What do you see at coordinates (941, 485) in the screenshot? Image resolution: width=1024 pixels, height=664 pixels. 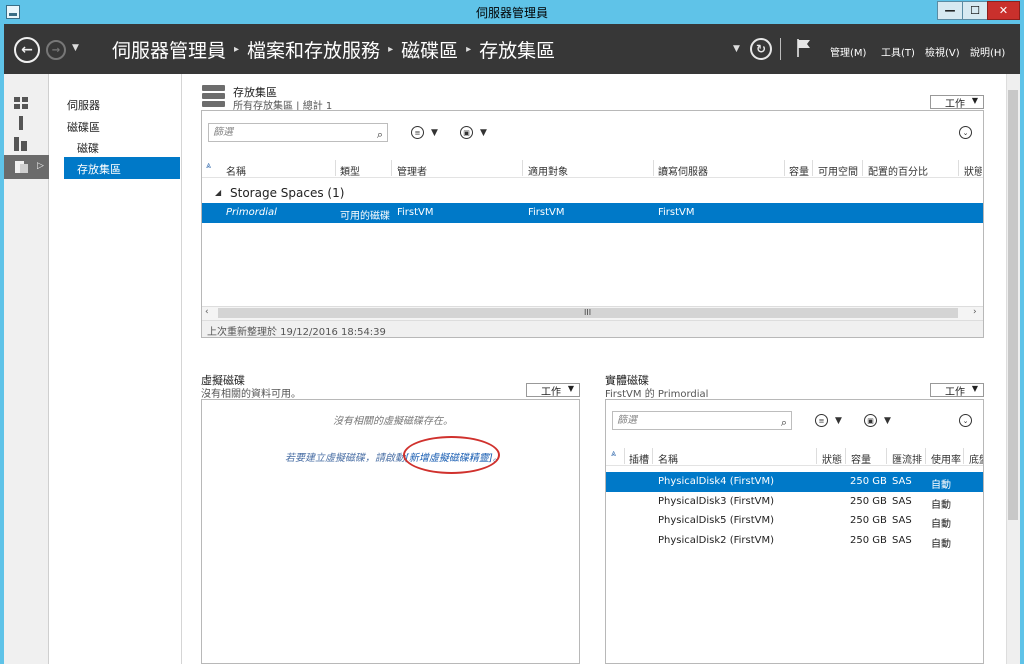 I see `disk-usage: 自動` at bounding box center [941, 485].